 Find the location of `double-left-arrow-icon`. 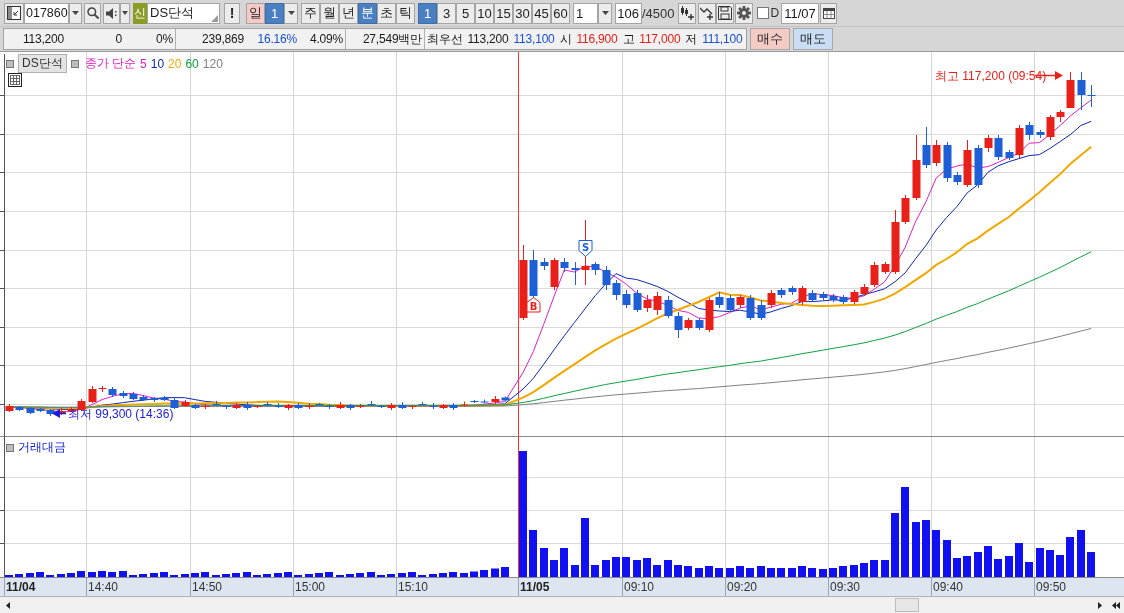

double-left-arrow-icon is located at coordinates (1116, 605).